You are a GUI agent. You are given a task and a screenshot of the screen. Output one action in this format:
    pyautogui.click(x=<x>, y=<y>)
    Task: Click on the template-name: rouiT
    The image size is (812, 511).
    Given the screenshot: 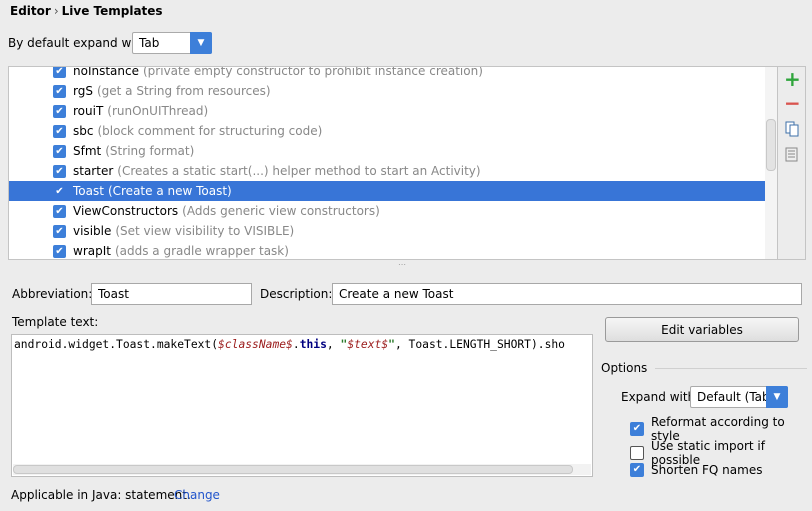 What is the action you would take?
    pyautogui.click(x=88, y=111)
    